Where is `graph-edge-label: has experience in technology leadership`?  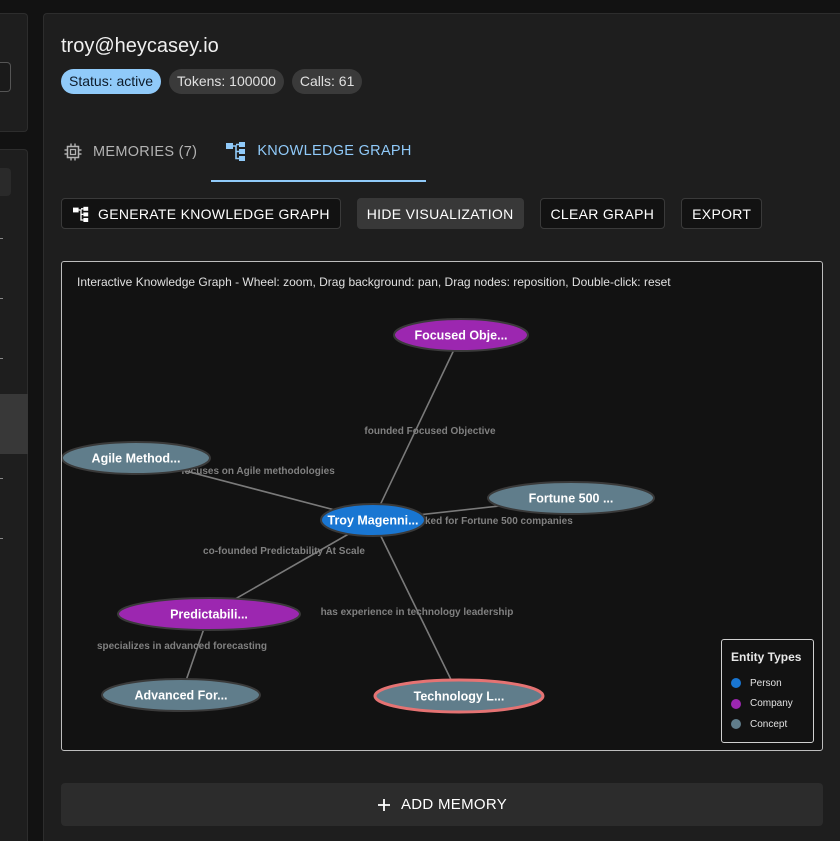
graph-edge-label: has experience in technology leadership is located at coordinates (417, 612).